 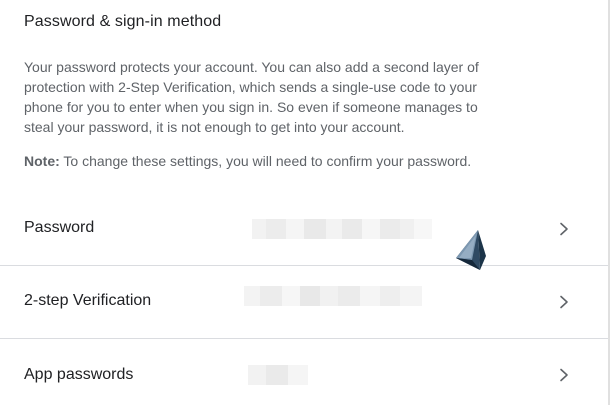 What do you see at coordinates (342, 229) in the screenshot?
I see `password-value-redacted` at bounding box center [342, 229].